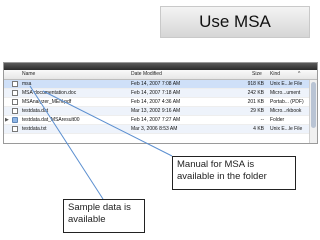 The image size is (320, 240). What do you see at coordinates (156, 111) in the screenshot?
I see `file-date: Mar 13, 2002 9:16 AM` at bounding box center [156, 111].